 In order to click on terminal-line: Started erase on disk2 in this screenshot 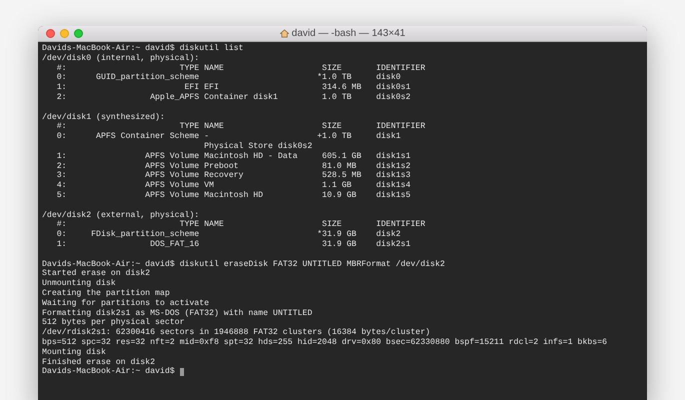, I will do `click(96, 274)`.